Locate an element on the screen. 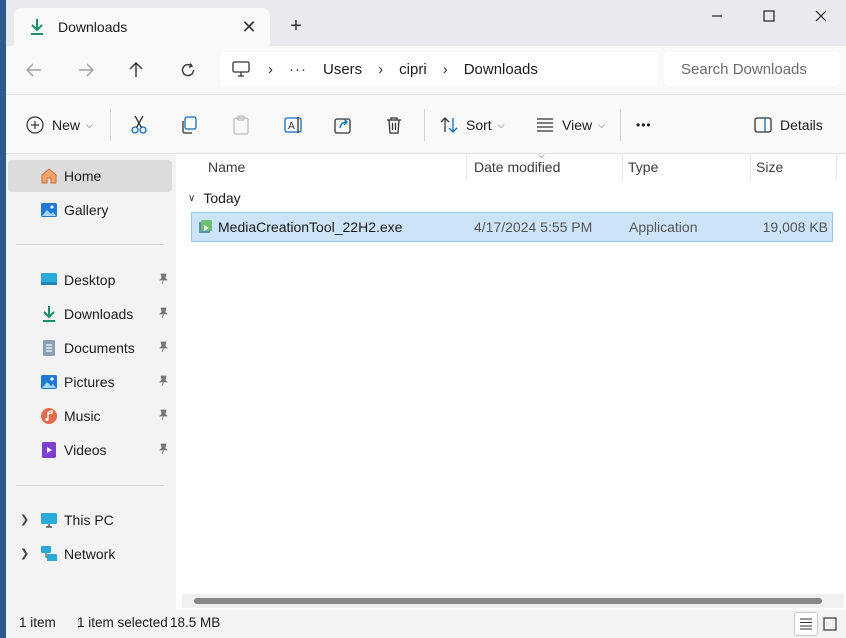 The width and height of the screenshot is (846, 638). desktop-icon is located at coordinates (49, 280).